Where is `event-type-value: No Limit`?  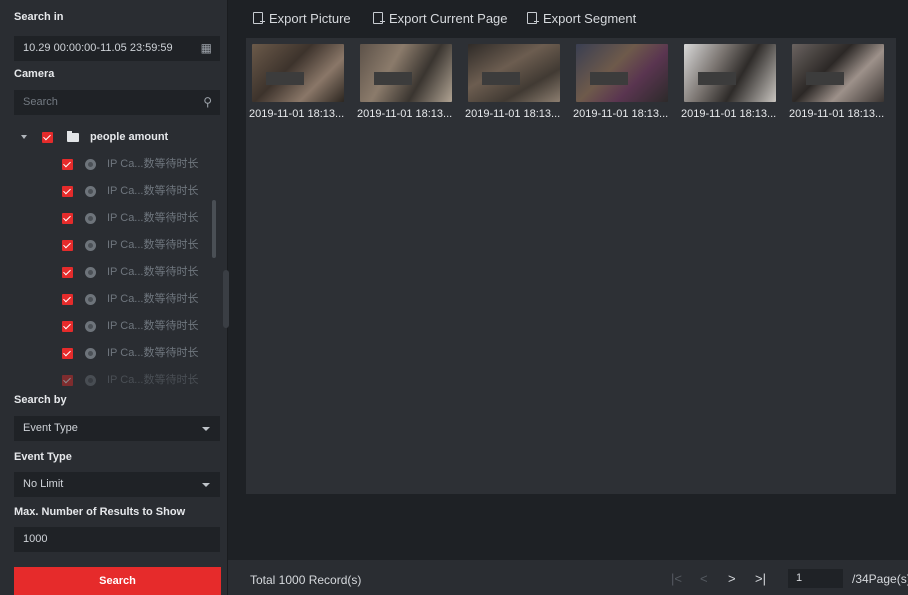
event-type-value: No Limit is located at coordinates (43, 484).